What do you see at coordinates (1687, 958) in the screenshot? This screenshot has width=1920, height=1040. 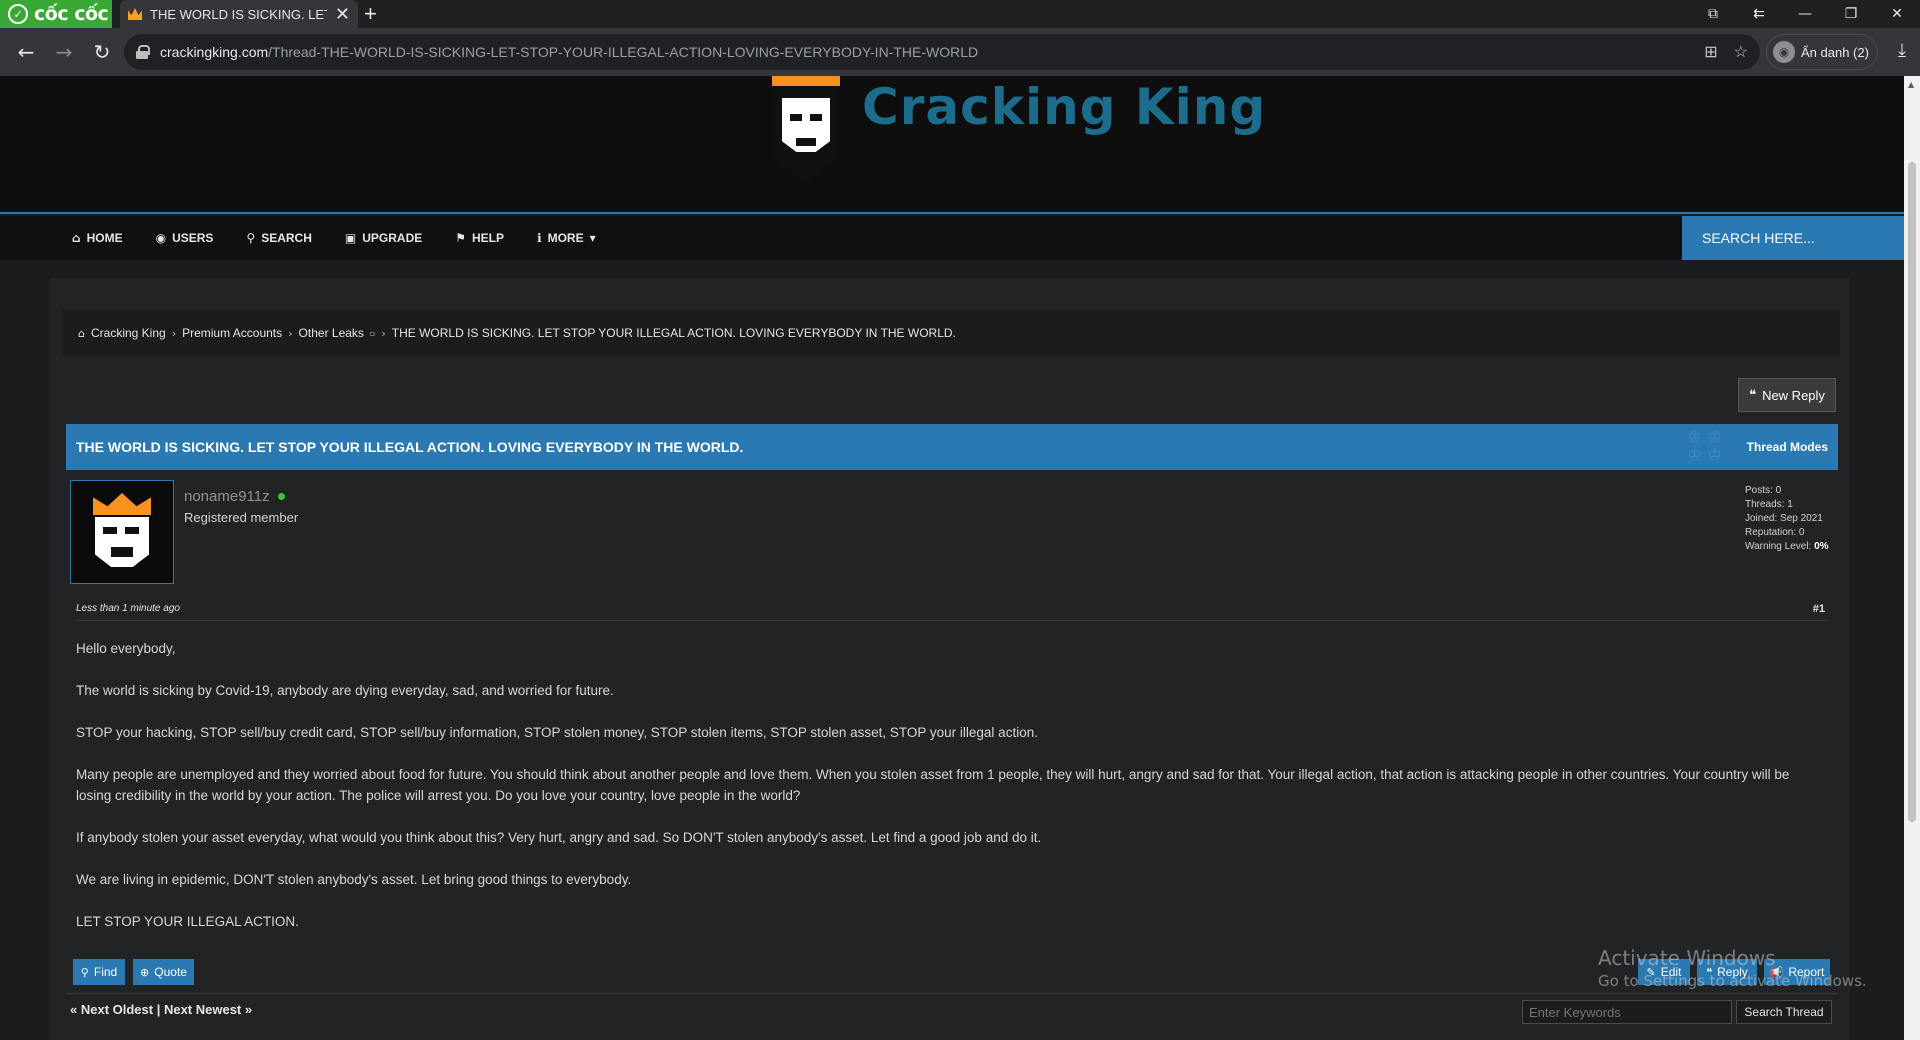 I see `activate-windows-watermark: Activate Windows` at bounding box center [1687, 958].